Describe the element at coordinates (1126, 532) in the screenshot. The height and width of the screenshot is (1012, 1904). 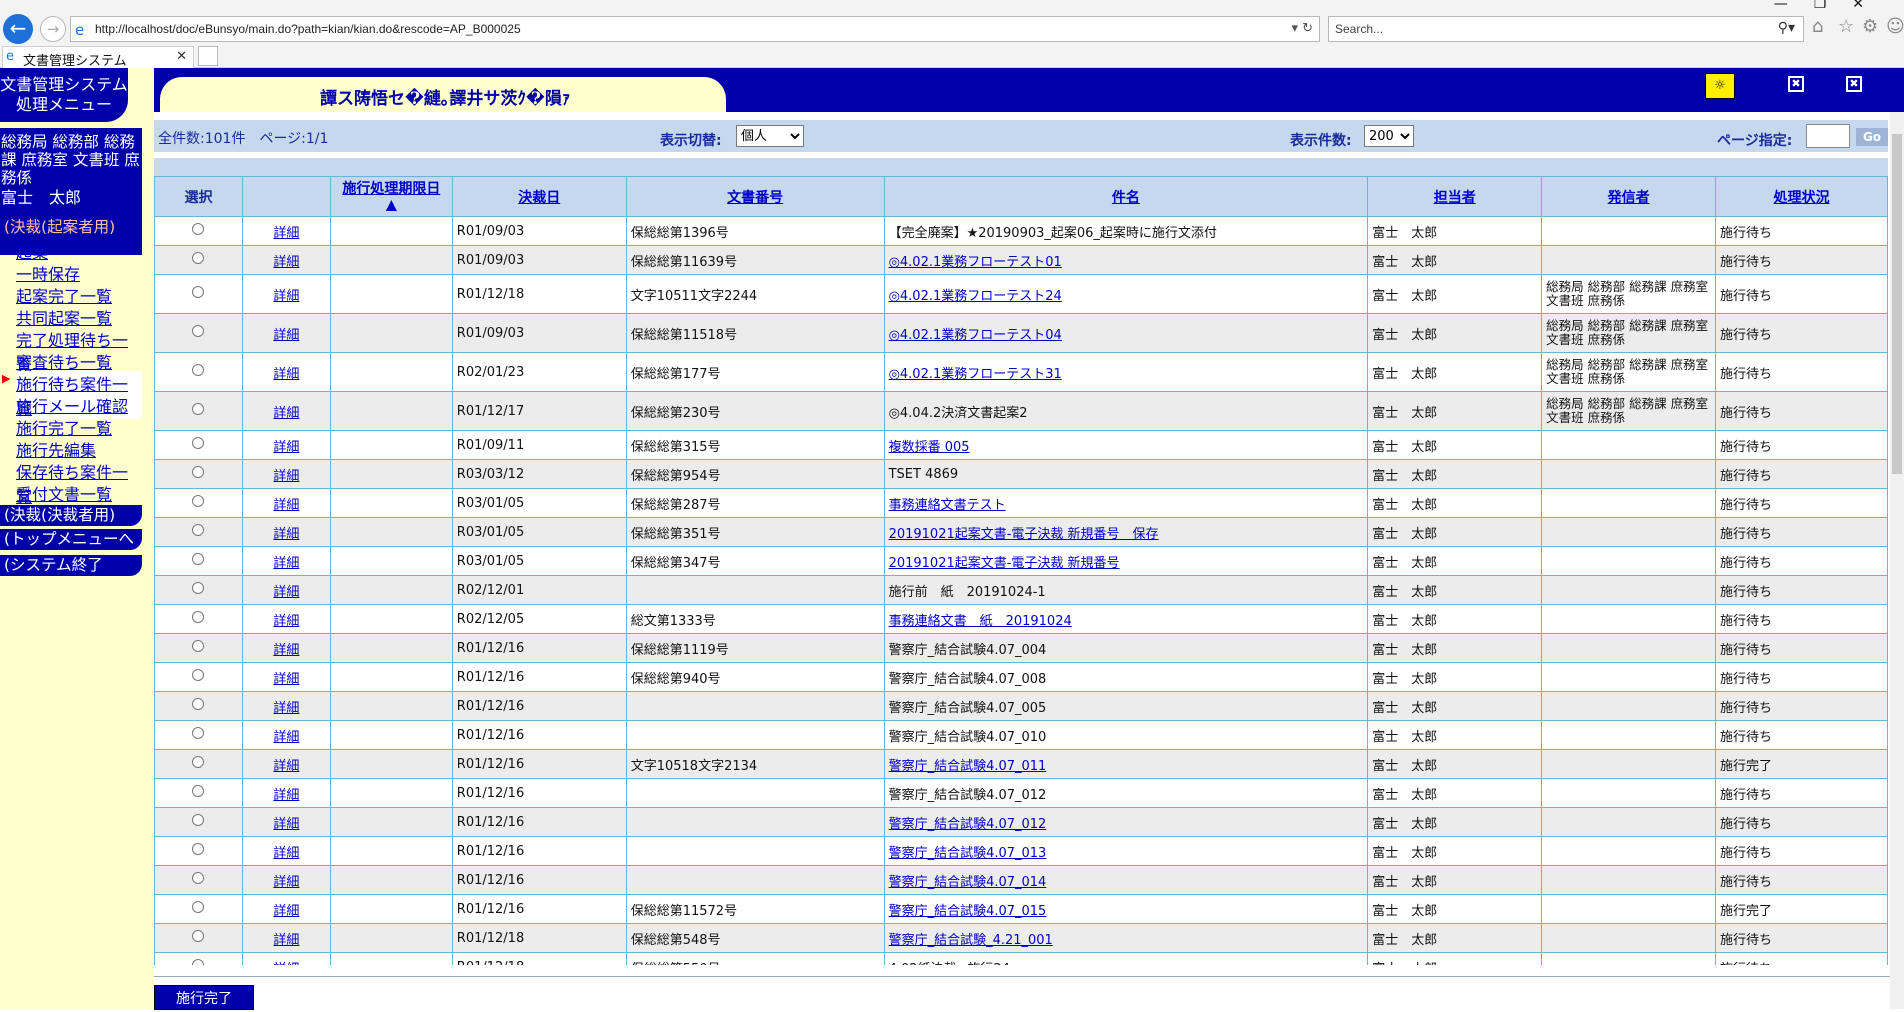
I see `row-subject: 20191021起案文書-電子決裁 新規番号 保存` at that location.